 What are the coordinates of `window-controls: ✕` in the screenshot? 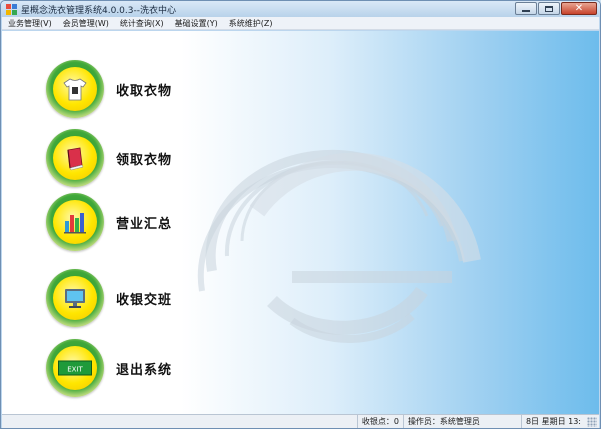 It's located at (555, 8).